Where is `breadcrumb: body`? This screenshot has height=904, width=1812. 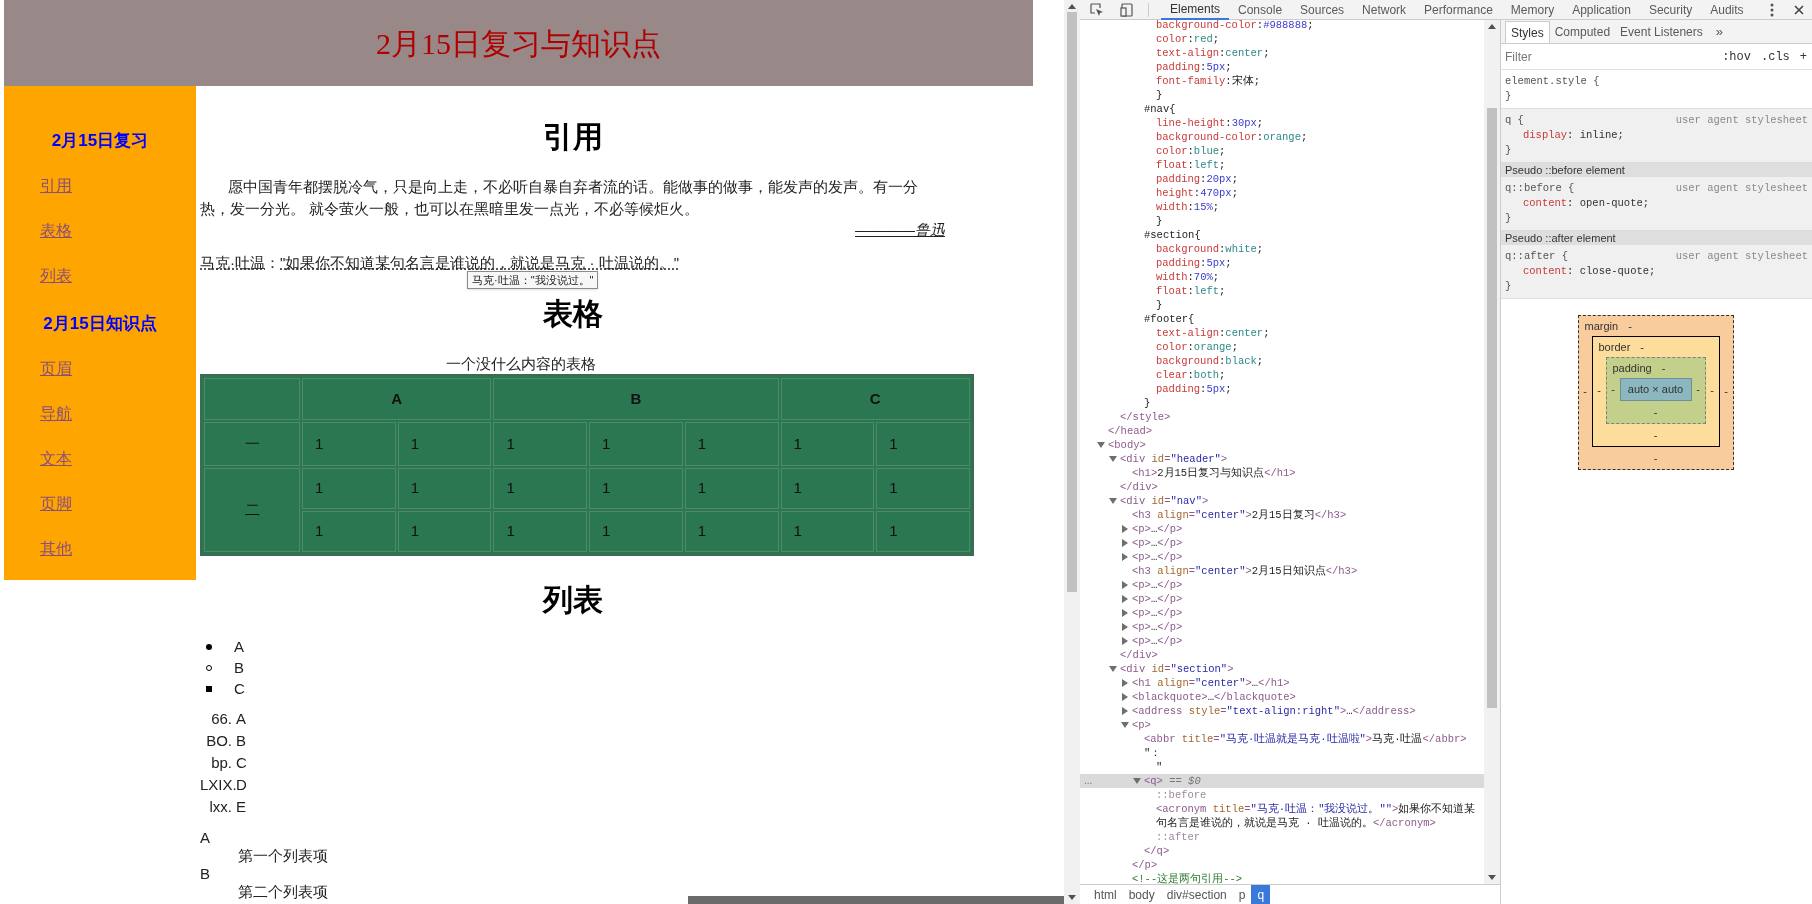 breadcrumb: body is located at coordinates (1141, 894).